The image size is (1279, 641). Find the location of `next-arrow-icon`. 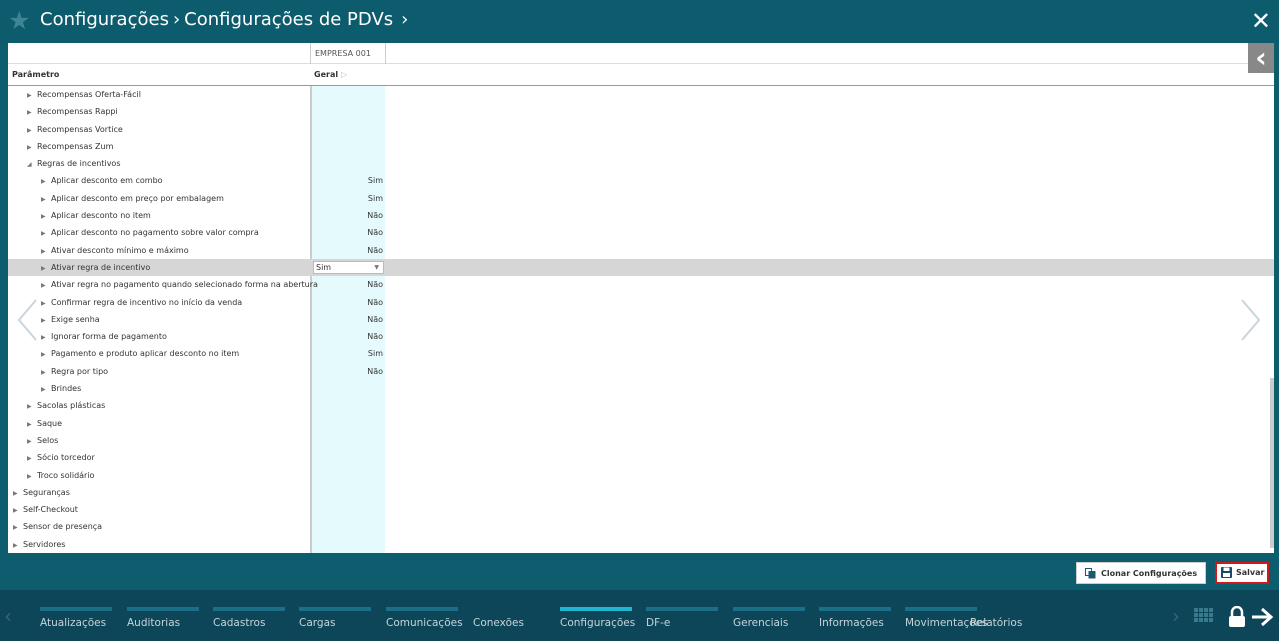

next-arrow-icon is located at coordinates (1250, 320).